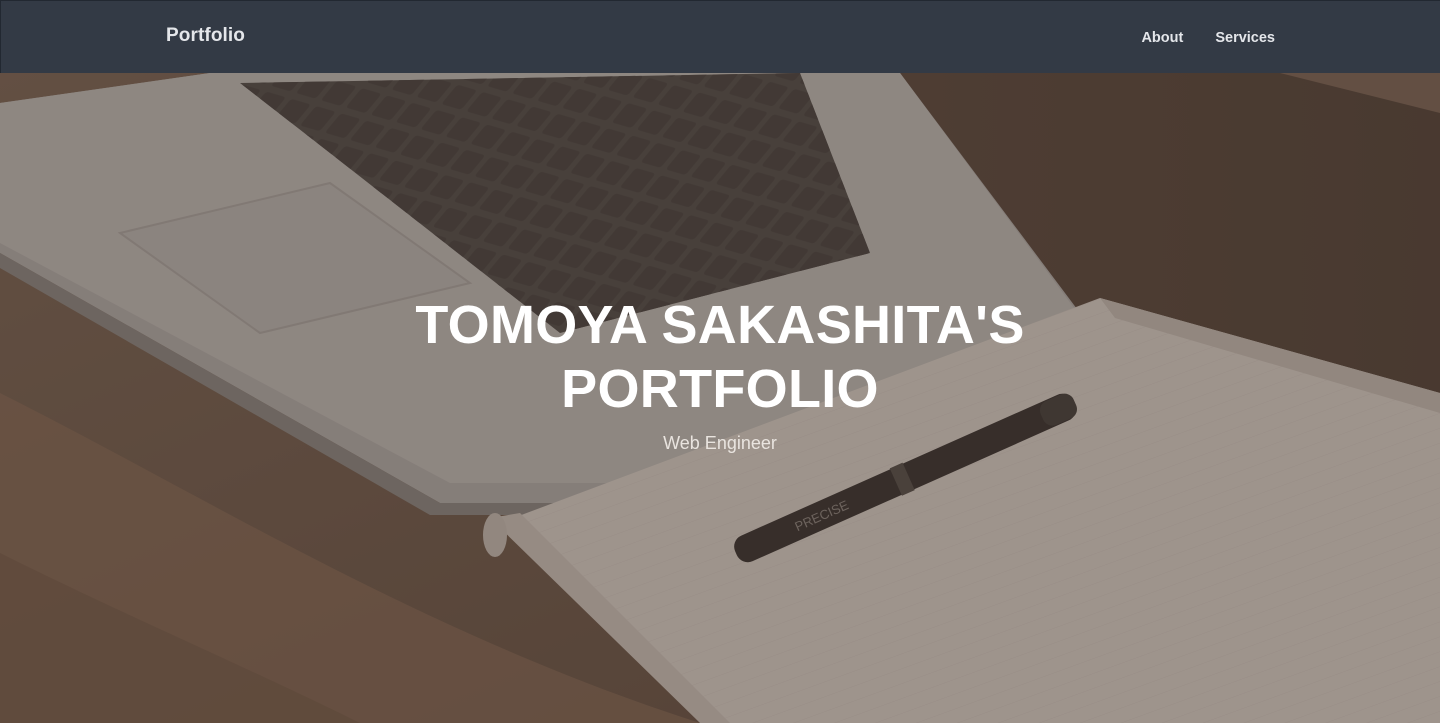  I want to click on brand-link: Portfolio, so click(205, 36).